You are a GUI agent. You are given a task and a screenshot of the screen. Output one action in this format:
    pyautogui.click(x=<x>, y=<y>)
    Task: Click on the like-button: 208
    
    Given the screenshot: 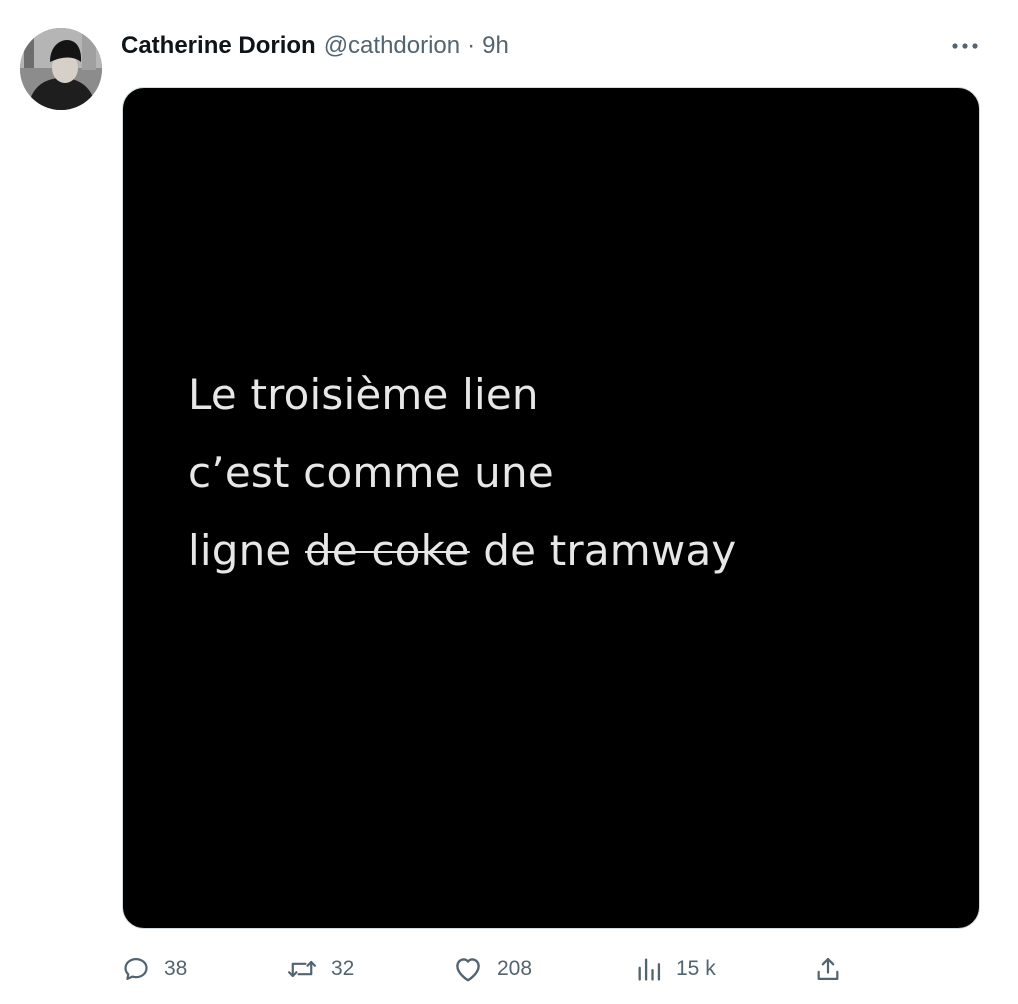 What is the action you would take?
    pyautogui.click(x=492, y=969)
    